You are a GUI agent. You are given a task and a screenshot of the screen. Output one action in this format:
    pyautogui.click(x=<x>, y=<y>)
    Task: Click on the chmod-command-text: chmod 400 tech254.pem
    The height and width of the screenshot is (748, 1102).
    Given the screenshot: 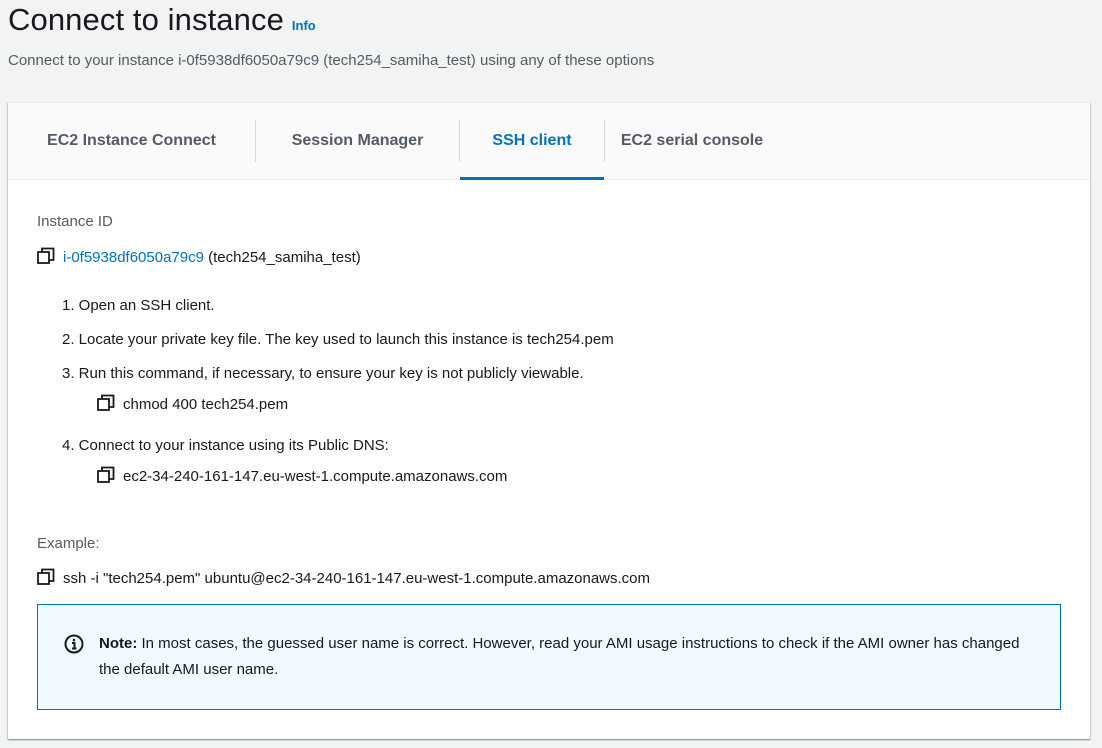 What is the action you would take?
    pyautogui.click(x=206, y=404)
    